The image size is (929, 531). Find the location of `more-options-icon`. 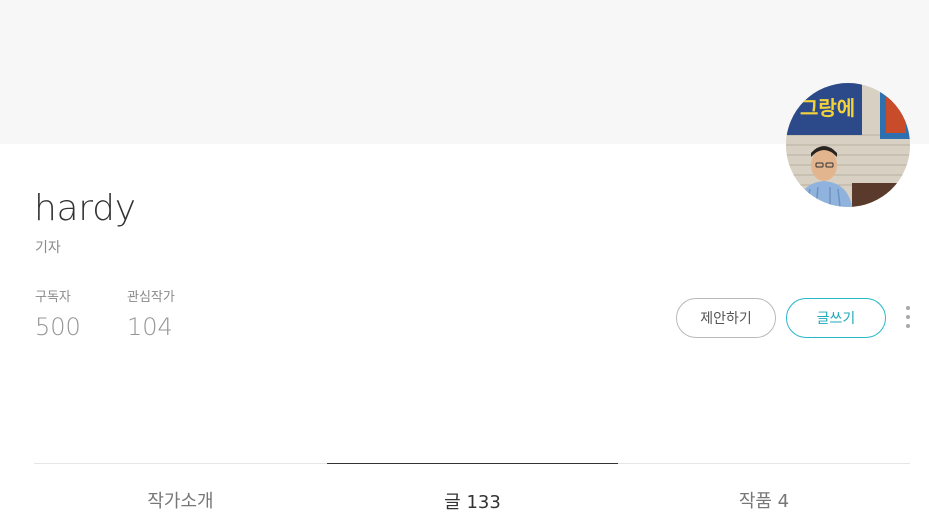

more-options-icon is located at coordinates (908, 317).